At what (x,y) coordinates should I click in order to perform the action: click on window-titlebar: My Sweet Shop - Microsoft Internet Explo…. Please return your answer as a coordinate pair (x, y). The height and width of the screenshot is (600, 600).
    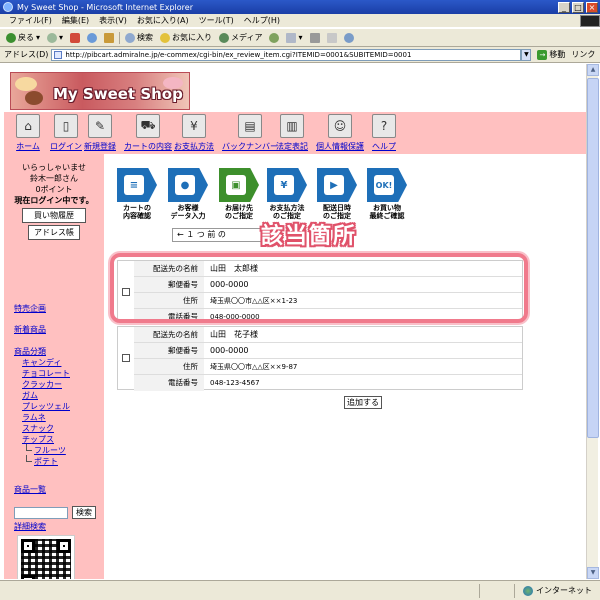
    Looking at the image, I should click on (300, 7).